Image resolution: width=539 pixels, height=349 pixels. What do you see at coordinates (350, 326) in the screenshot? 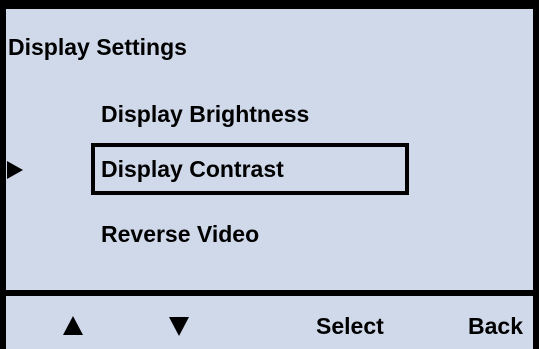
I see `select-button: Select` at bounding box center [350, 326].